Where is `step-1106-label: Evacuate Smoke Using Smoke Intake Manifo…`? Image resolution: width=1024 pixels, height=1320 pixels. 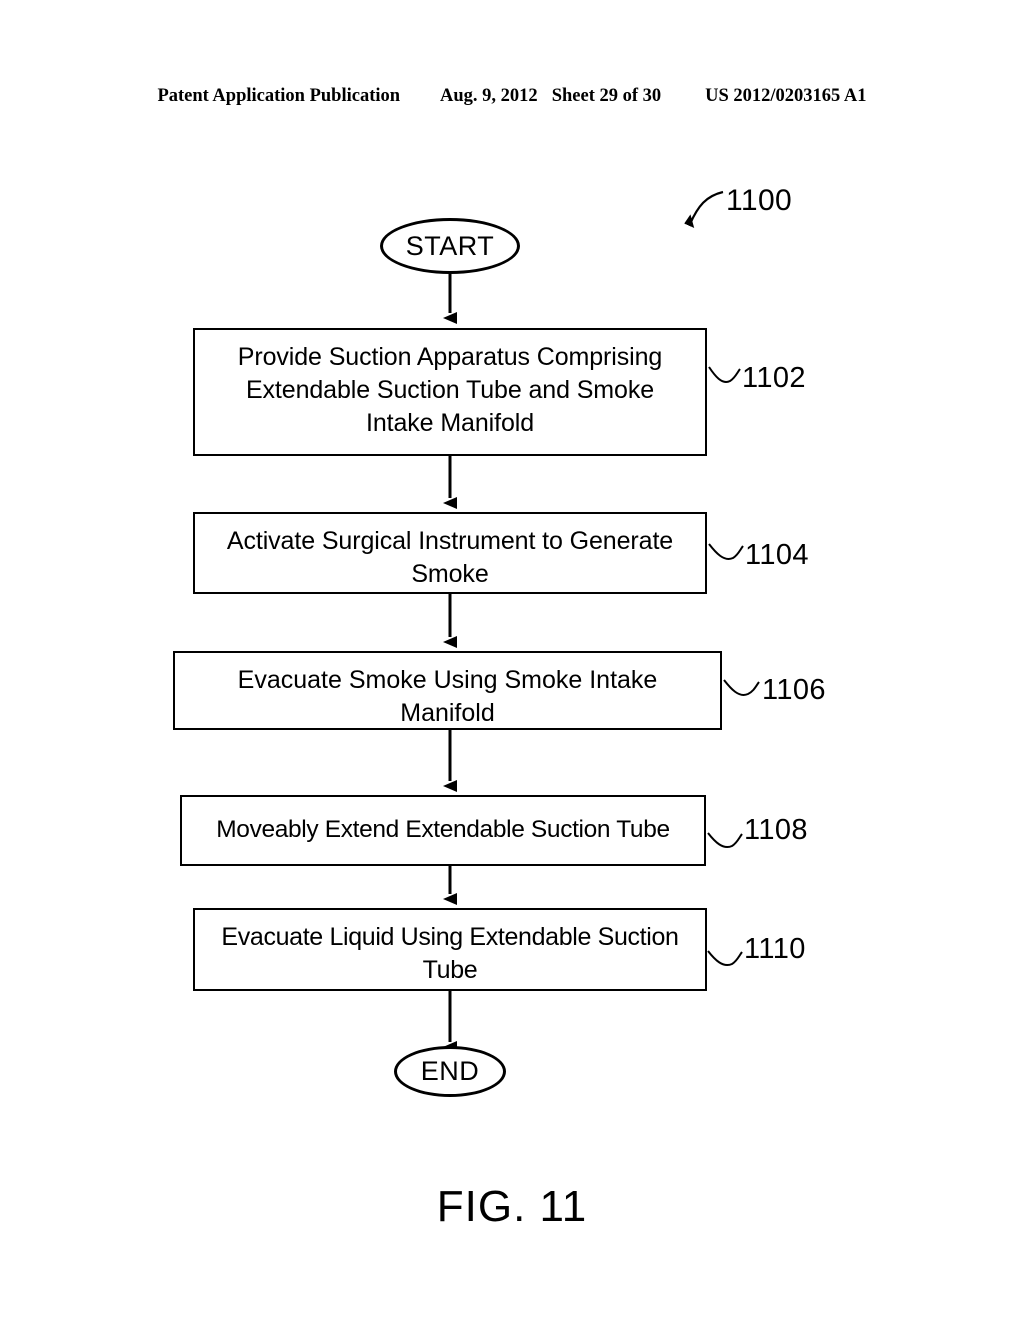
step-1106-label: Evacuate Smoke Using Smoke Intake Manifo… is located at coordinates (447, 696).